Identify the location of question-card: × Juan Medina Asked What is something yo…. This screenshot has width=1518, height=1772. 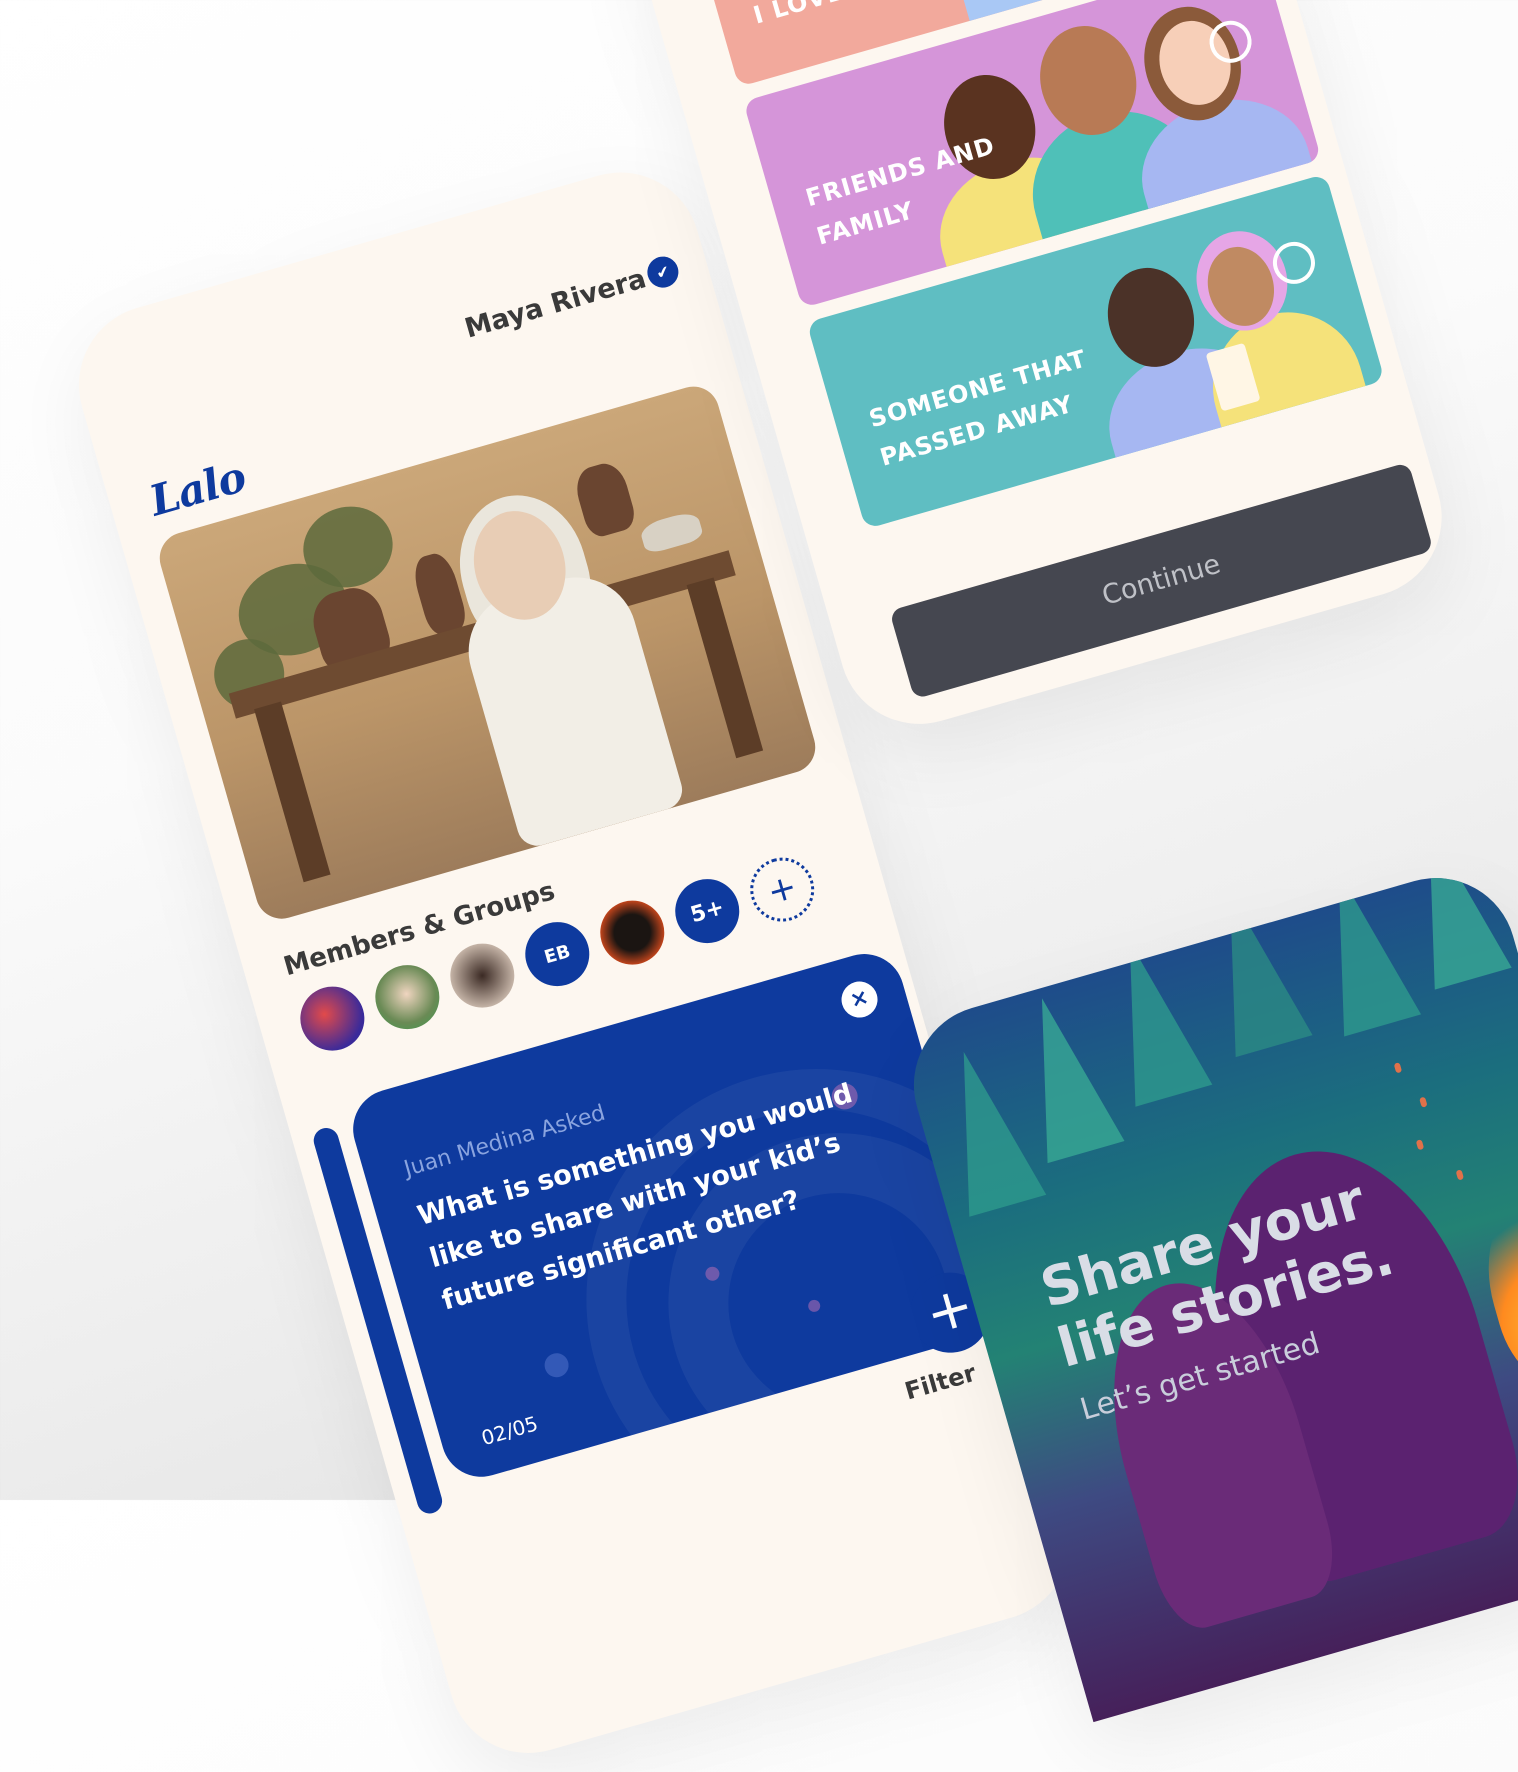
(672, 1215).